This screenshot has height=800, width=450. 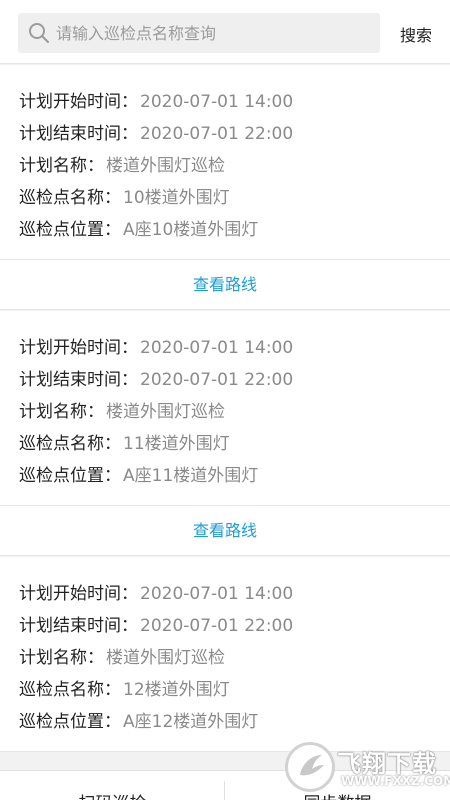 I want to click on watermark-url: WWW.FXXZ.COM, so click(x=395, y=781).